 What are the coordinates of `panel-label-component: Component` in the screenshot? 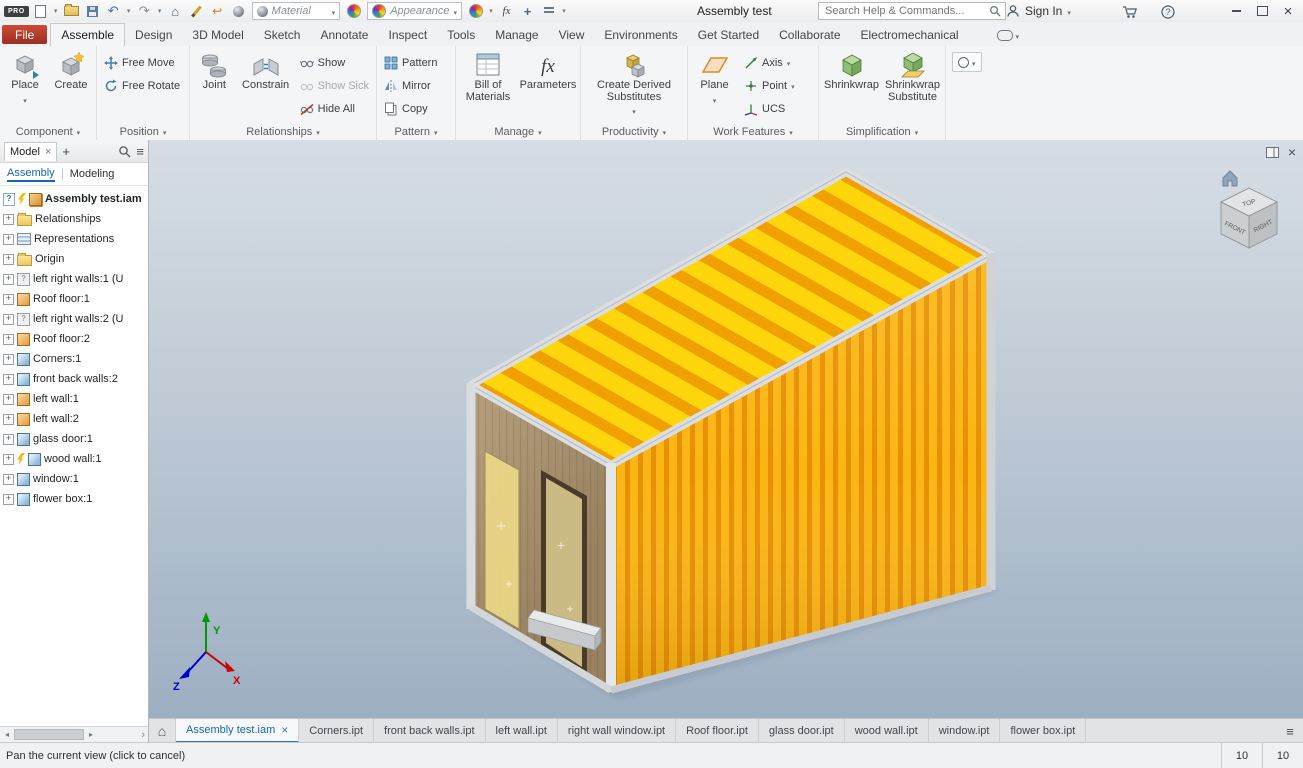 It's located at (48, 131).